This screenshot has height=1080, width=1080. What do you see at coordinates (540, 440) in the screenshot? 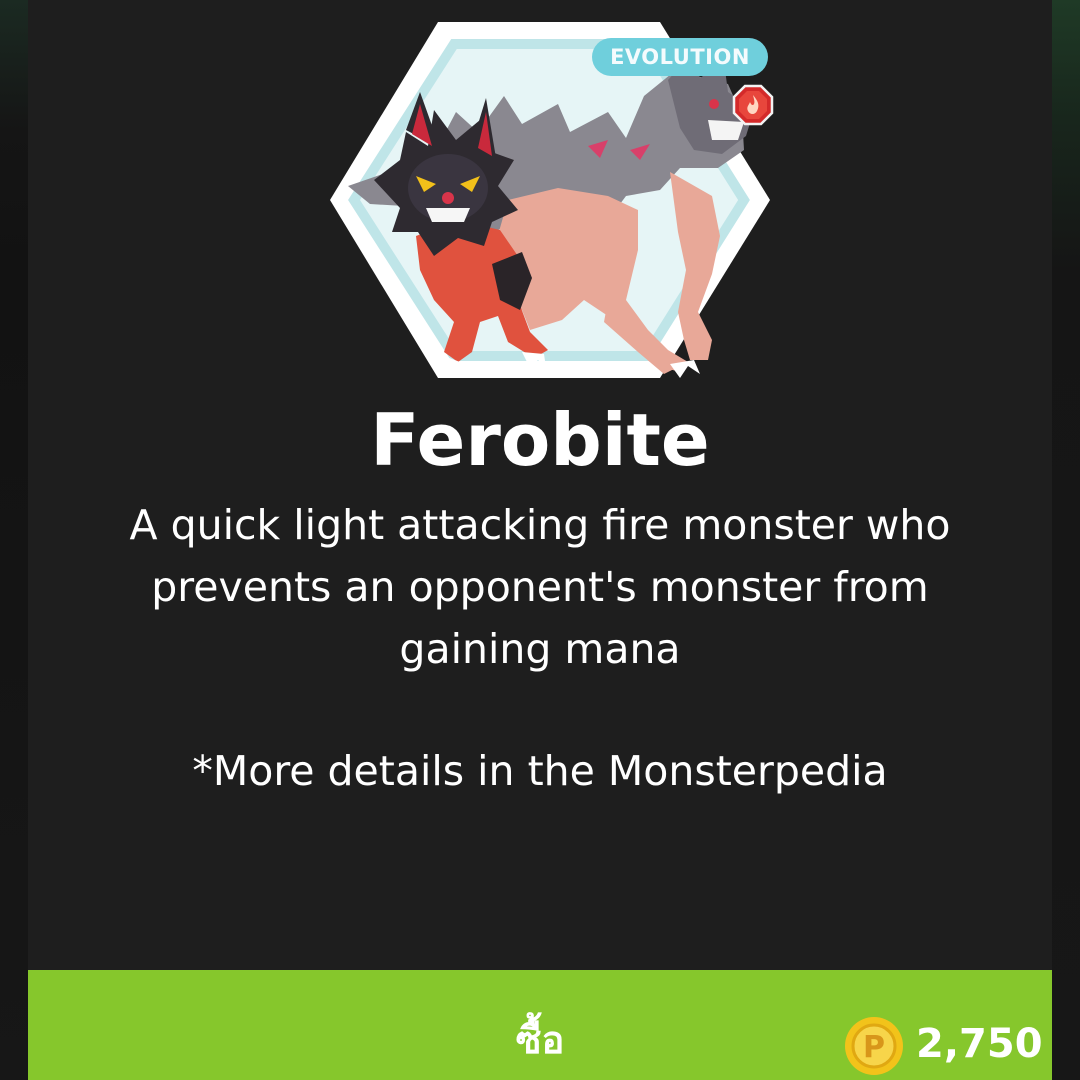
I see `monster-name: Ferobite` at bounding box center [540, 440].